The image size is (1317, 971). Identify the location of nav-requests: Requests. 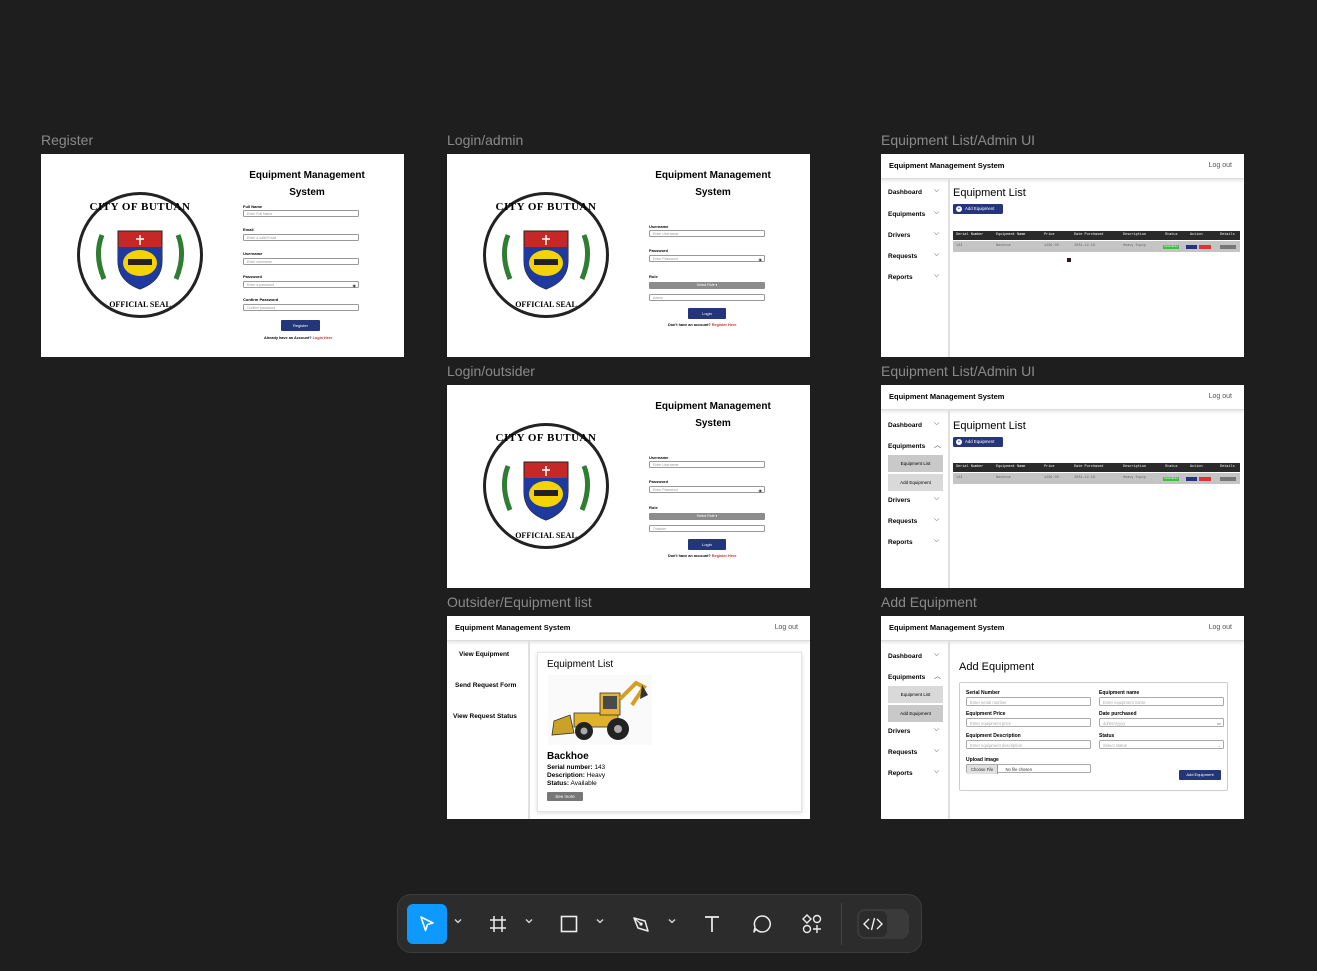
(902, 521).